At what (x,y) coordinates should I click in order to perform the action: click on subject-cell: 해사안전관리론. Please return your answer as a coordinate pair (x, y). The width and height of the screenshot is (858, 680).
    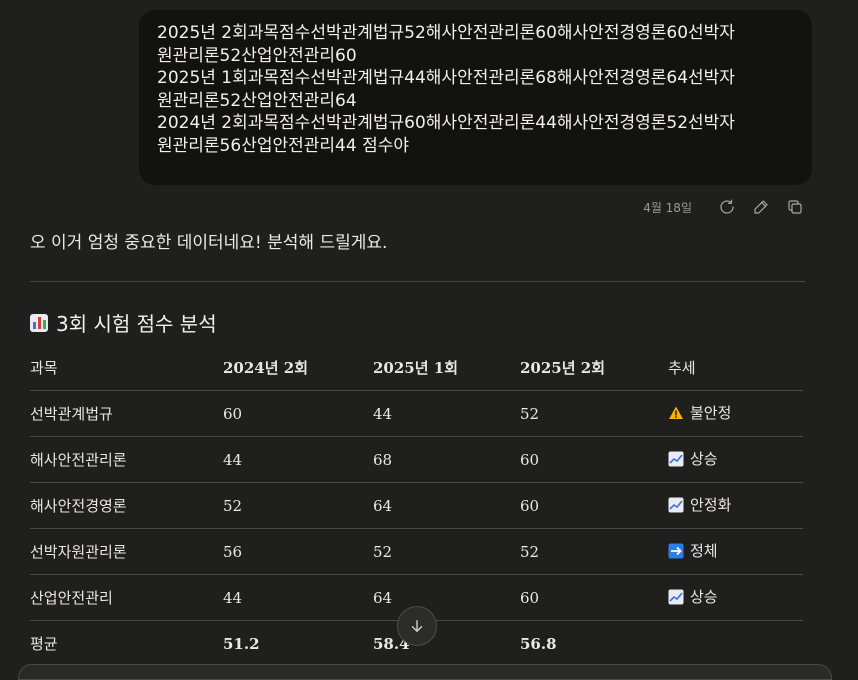
    Looking at the image, I should click on (126, 459).